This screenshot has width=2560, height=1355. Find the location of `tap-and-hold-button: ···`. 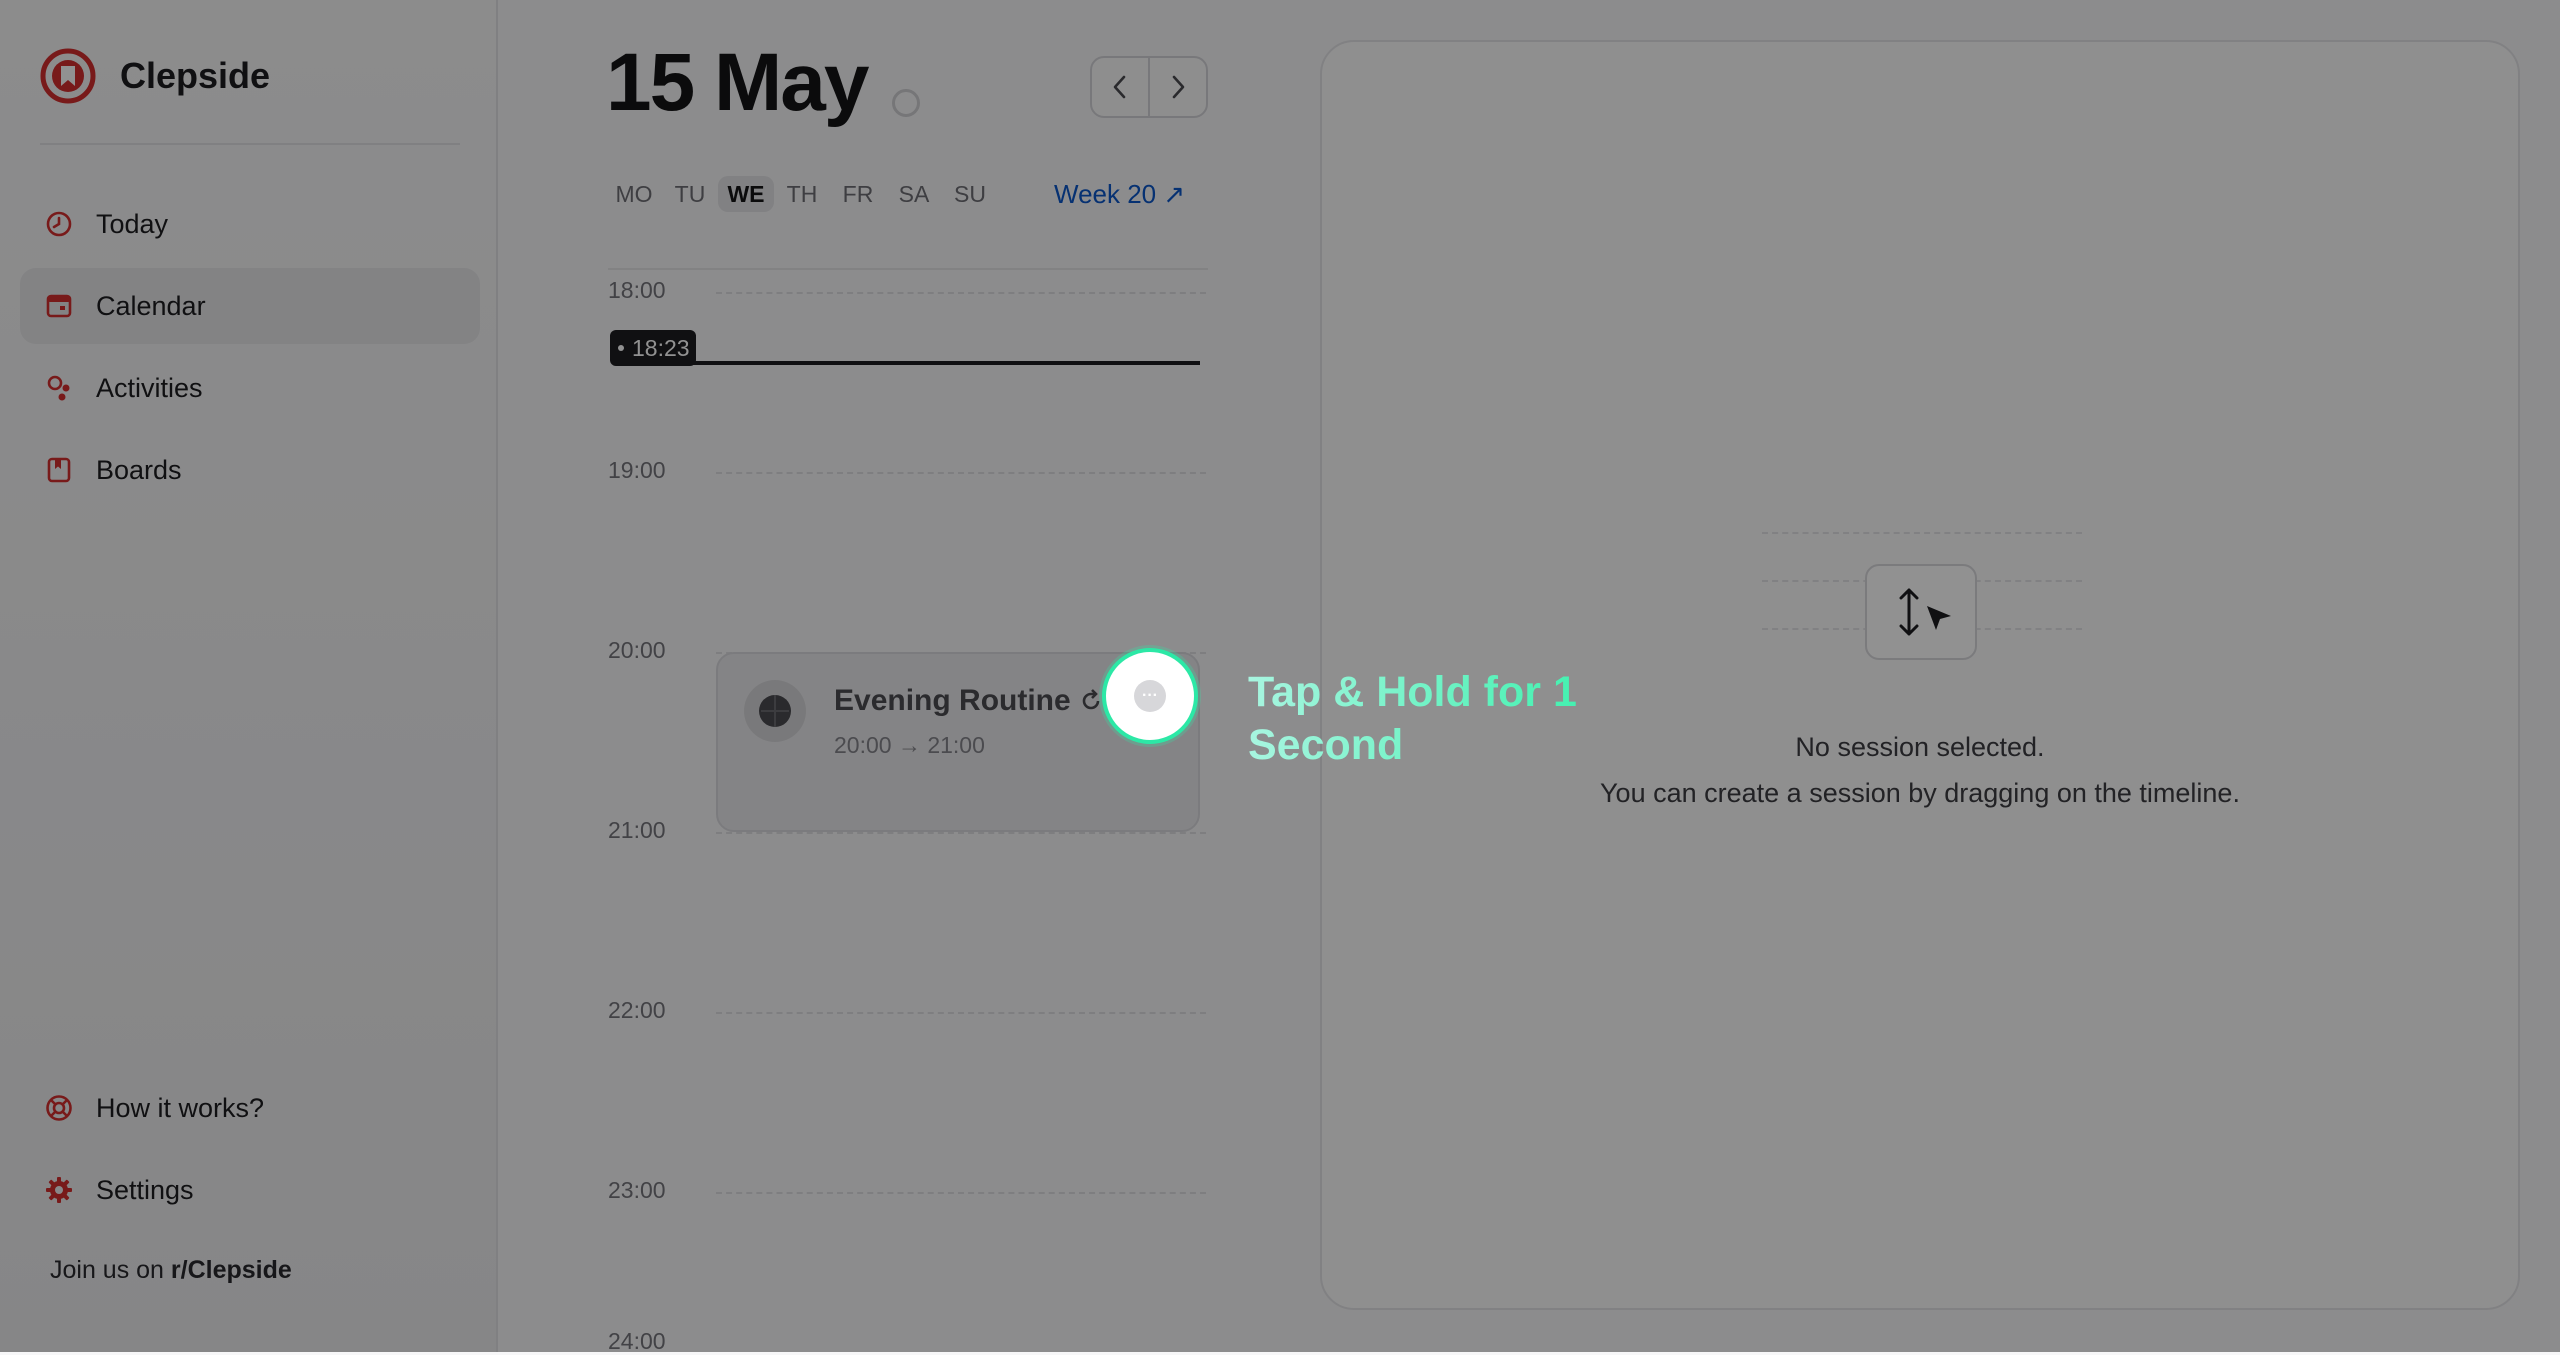

tap-and-hold-button: ··· is located at coordinates (1150, 696).